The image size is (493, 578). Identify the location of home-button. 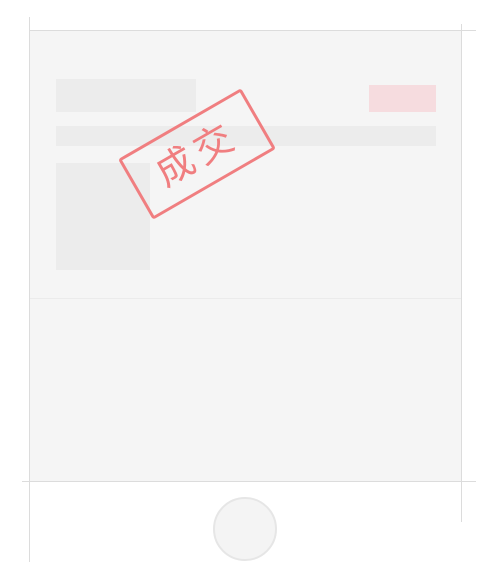
(245, 529).